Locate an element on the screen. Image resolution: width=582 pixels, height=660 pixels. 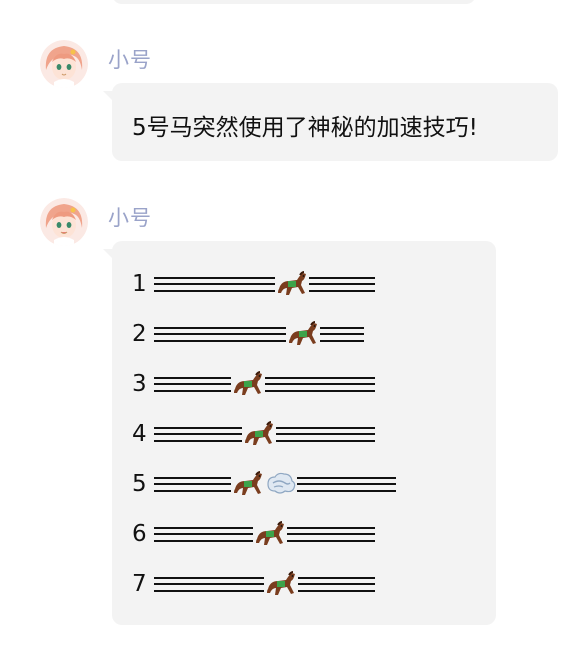
lane-number: 7 is located at coordinates (139, 584).